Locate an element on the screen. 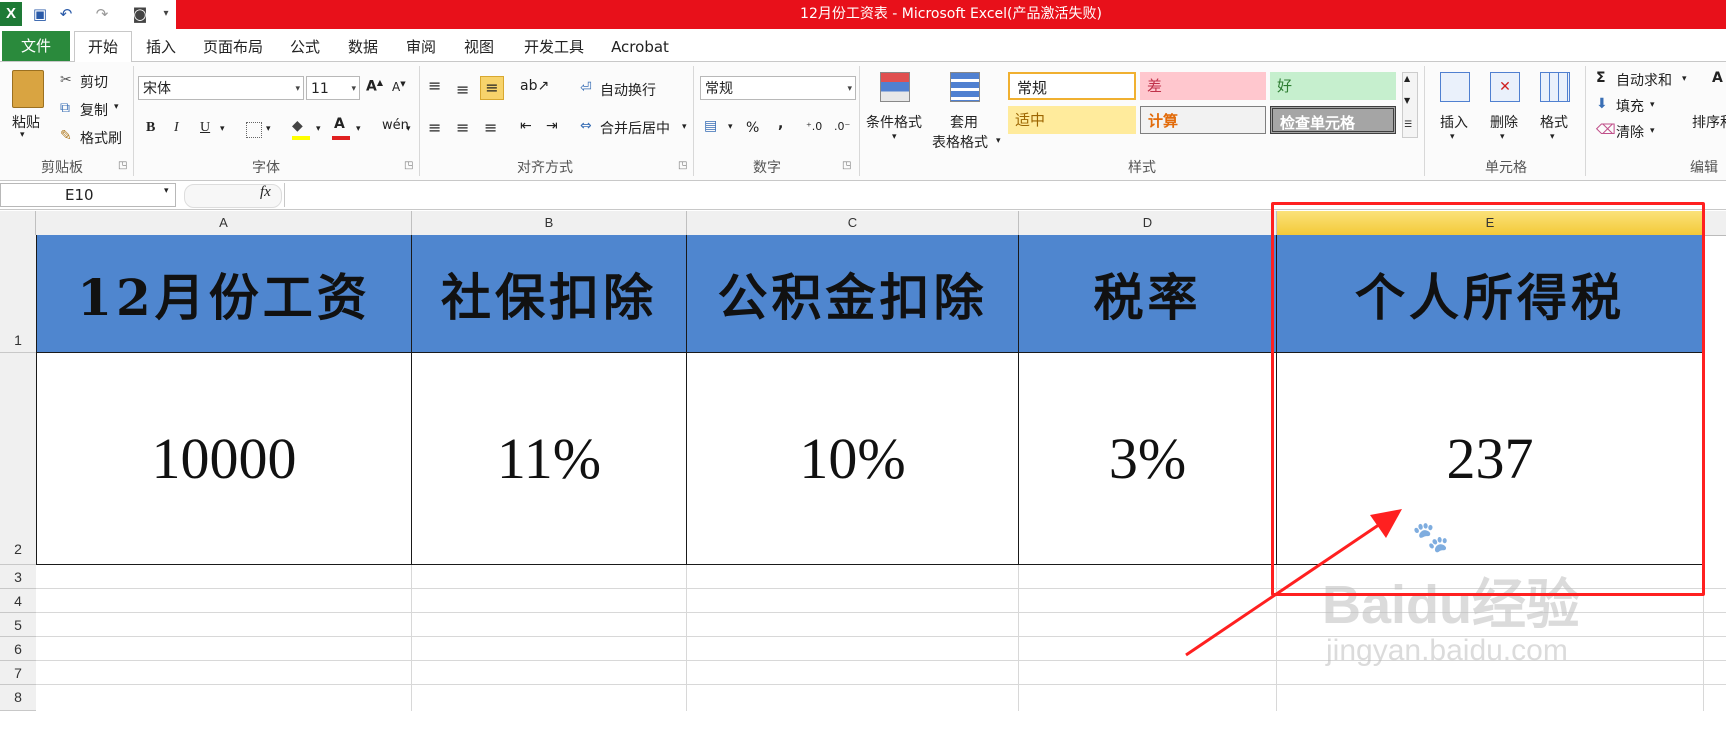 This screenshot has height=745, width=1726. format-cells-button: 格式 is located at coordinates (1554, 122).